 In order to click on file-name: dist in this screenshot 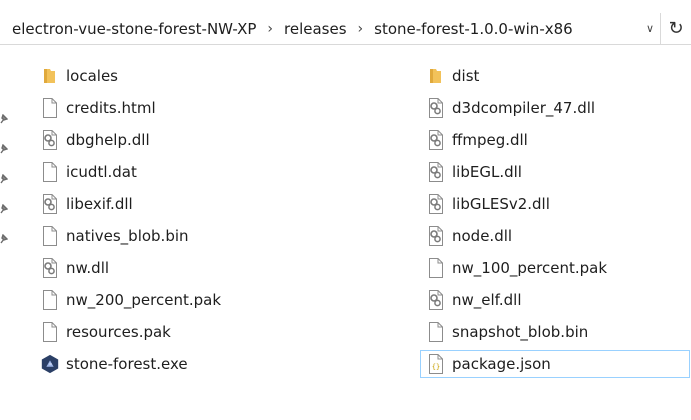, I will do `click(466, 76)`.